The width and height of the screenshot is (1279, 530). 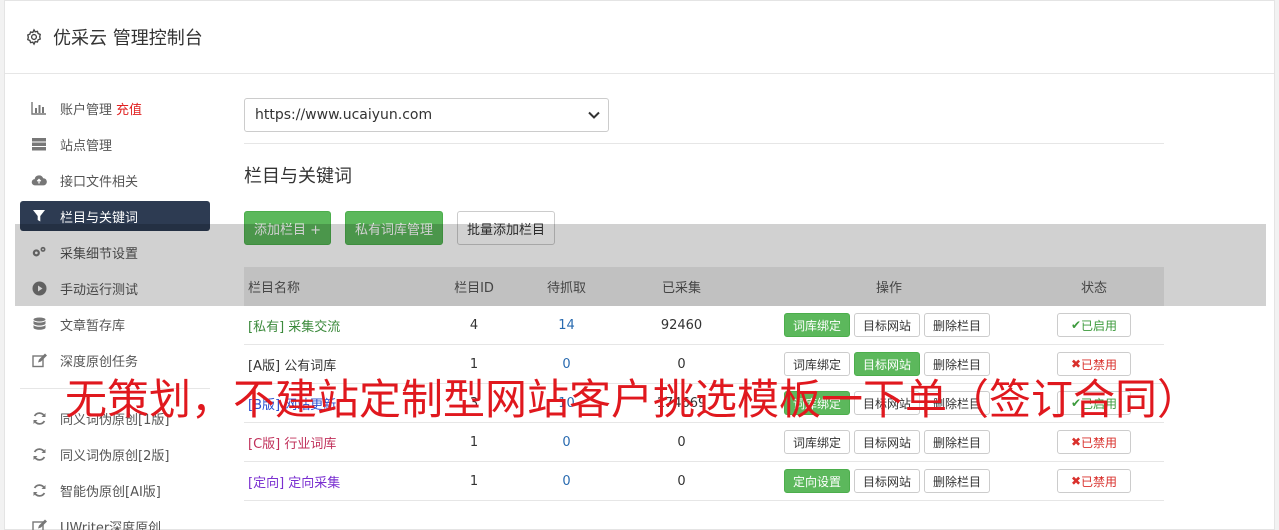 I want to click on column-id: 4, so click(x=474, y=325).